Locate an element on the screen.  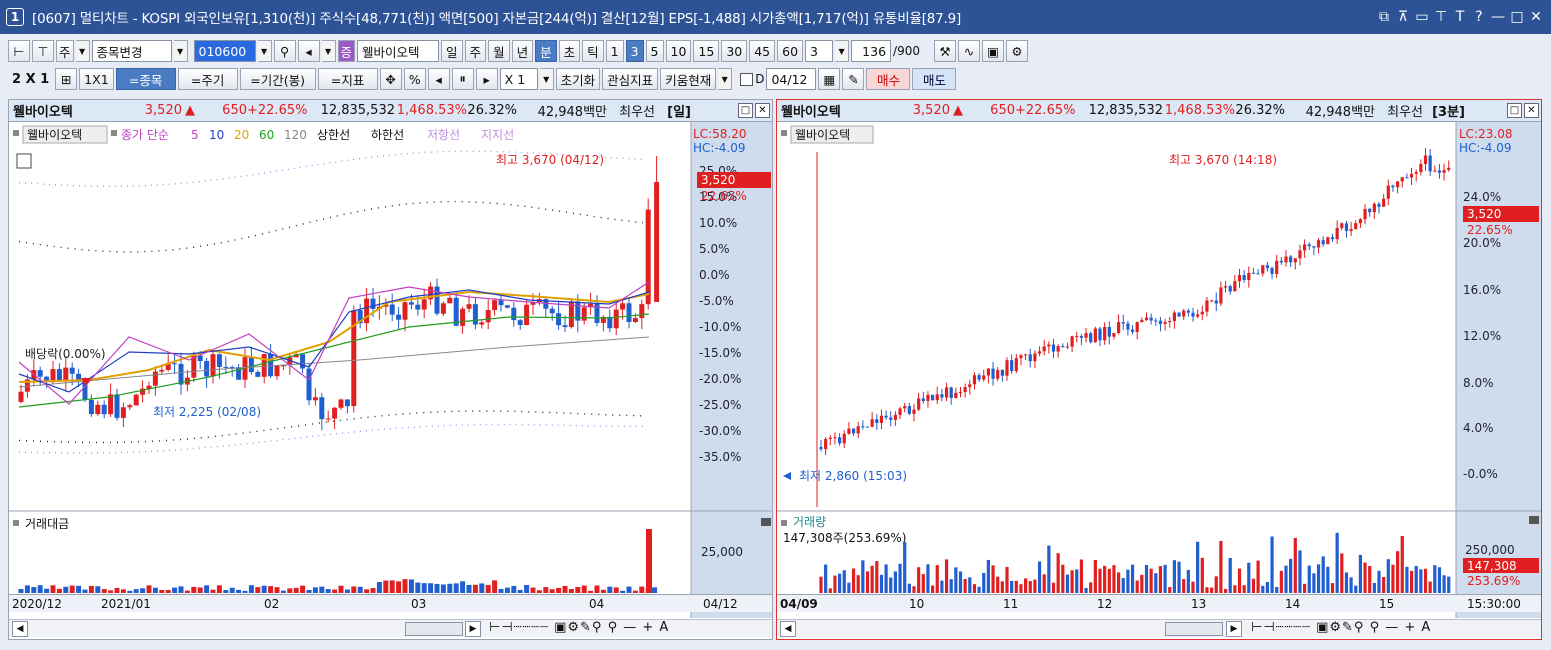
stock-code-input: 010600 is located at coordinates (224, 51).